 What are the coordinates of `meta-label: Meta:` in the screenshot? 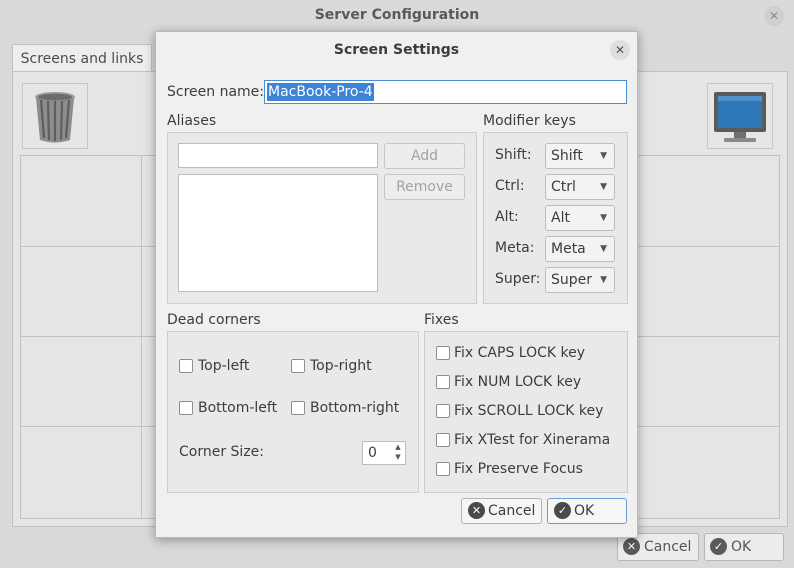 It's located at (515, 248).